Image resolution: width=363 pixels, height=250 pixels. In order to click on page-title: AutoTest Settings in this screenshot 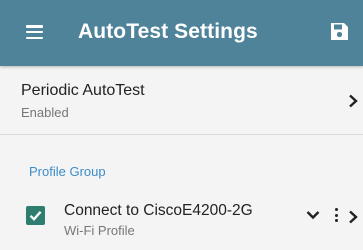, I will do `click(168, 31)`.